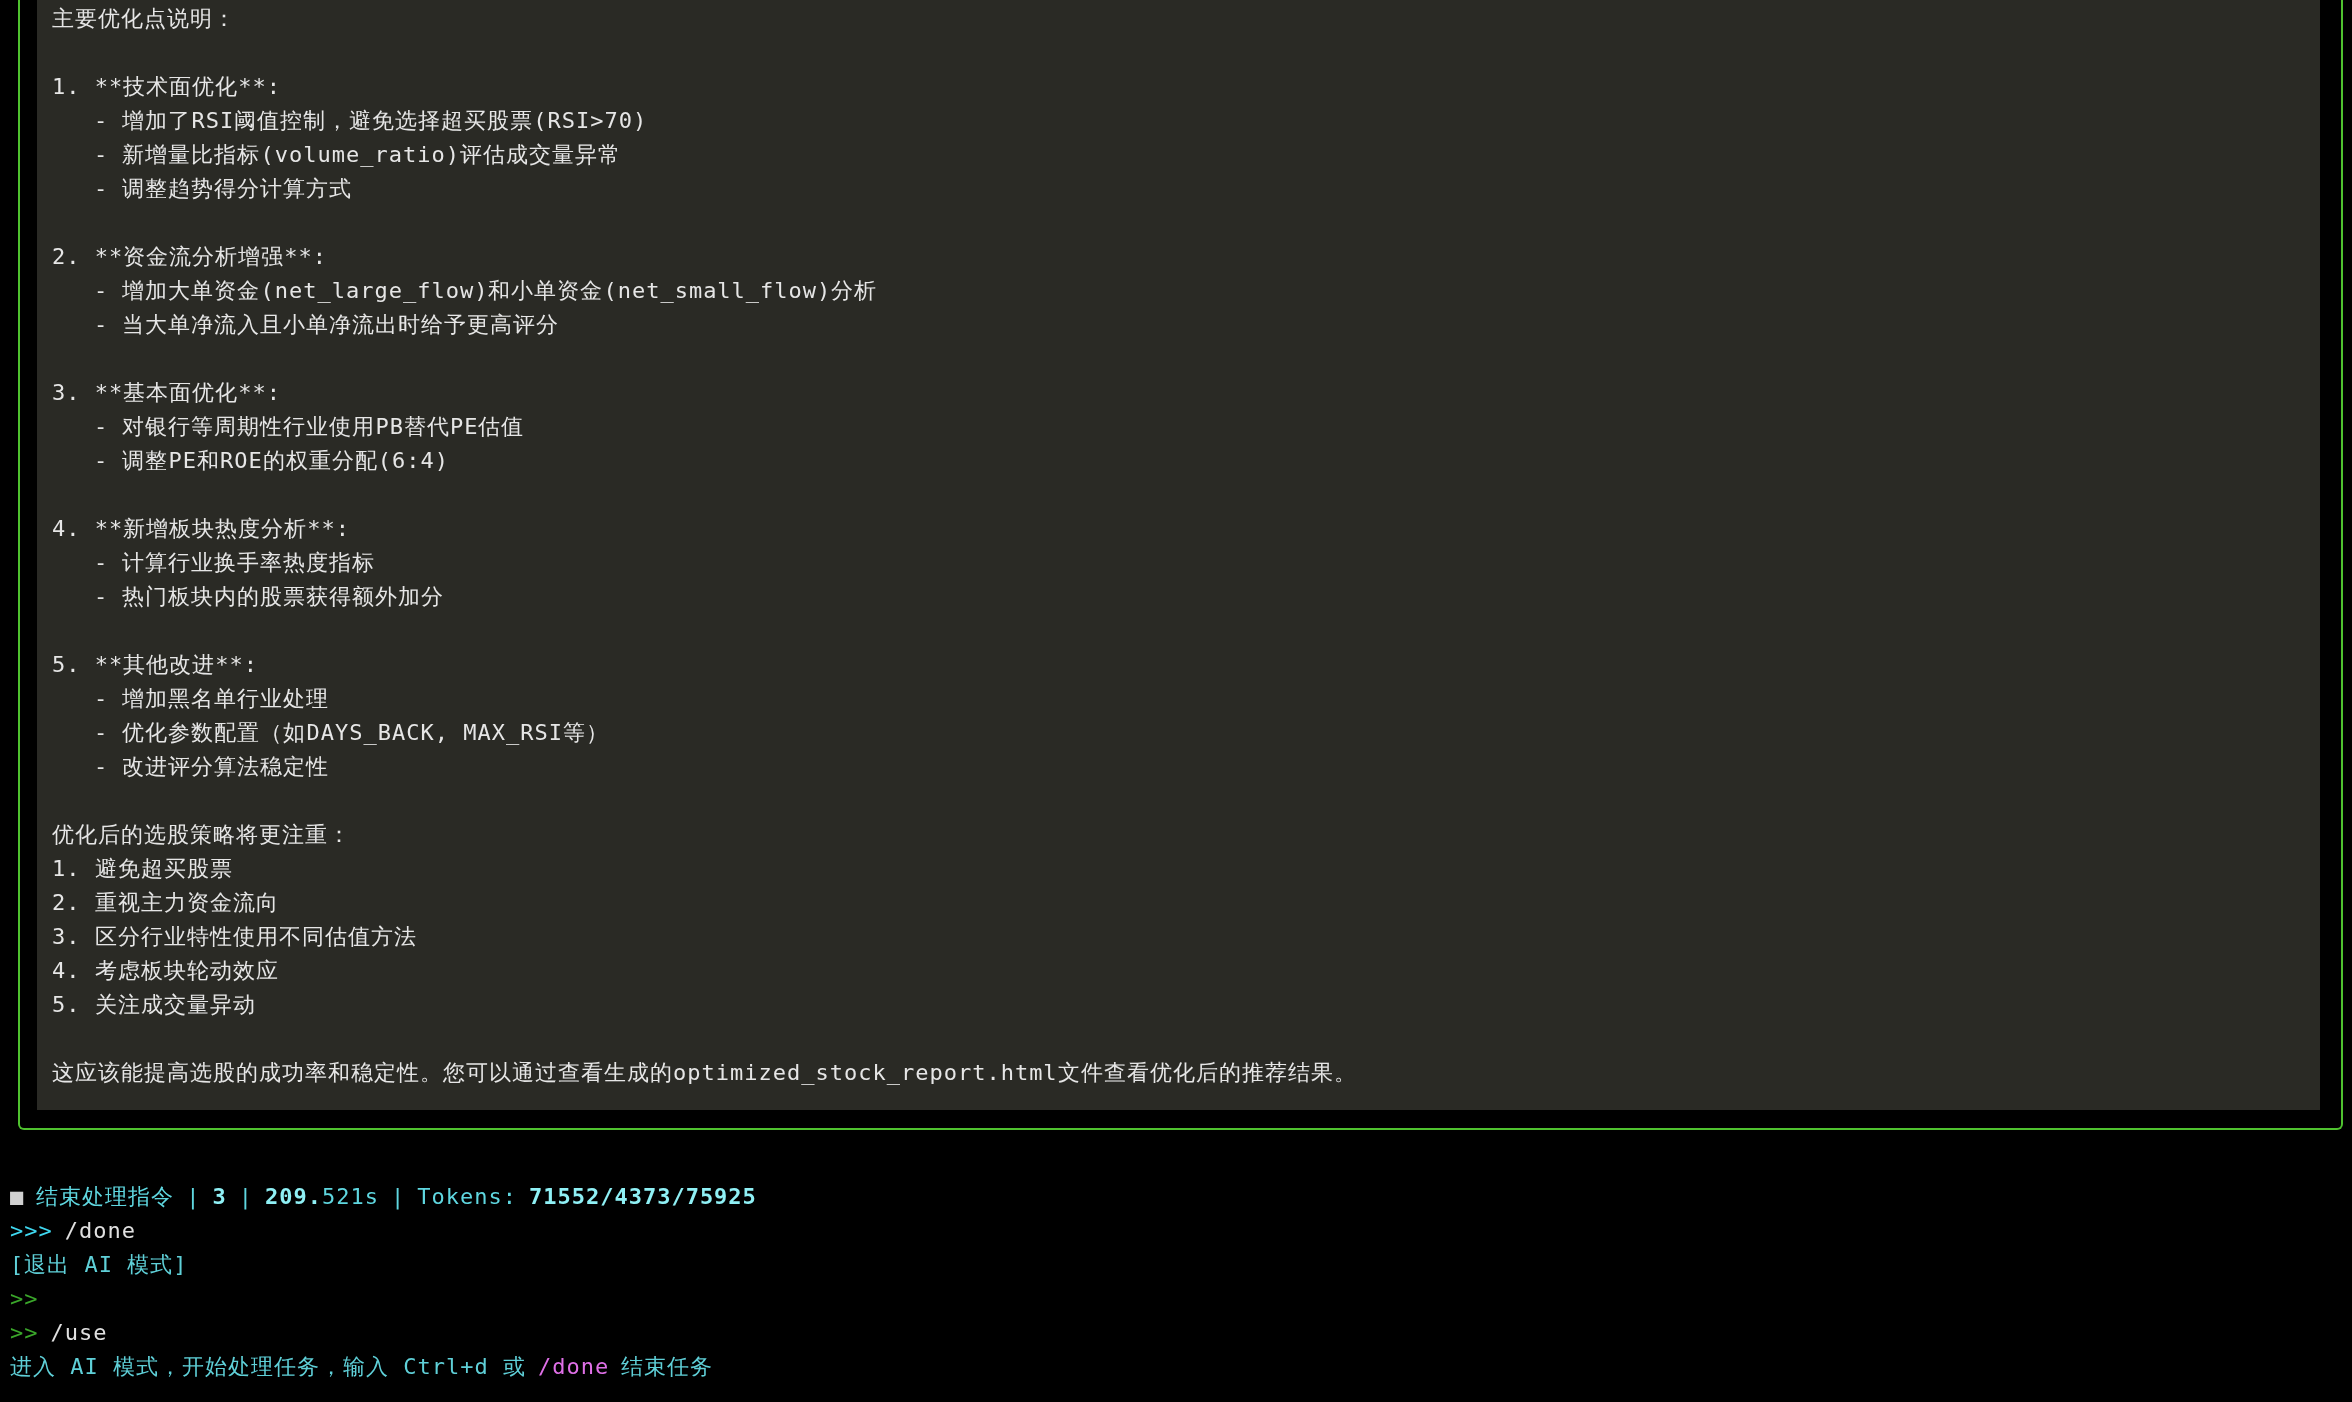 The image size is (2352, 1402). Describe the element at coordinates (357, 155) in the screenshot. I see `bullet-line: - 新增量比指标(volume_ratio)评估成交量异常` at that location.